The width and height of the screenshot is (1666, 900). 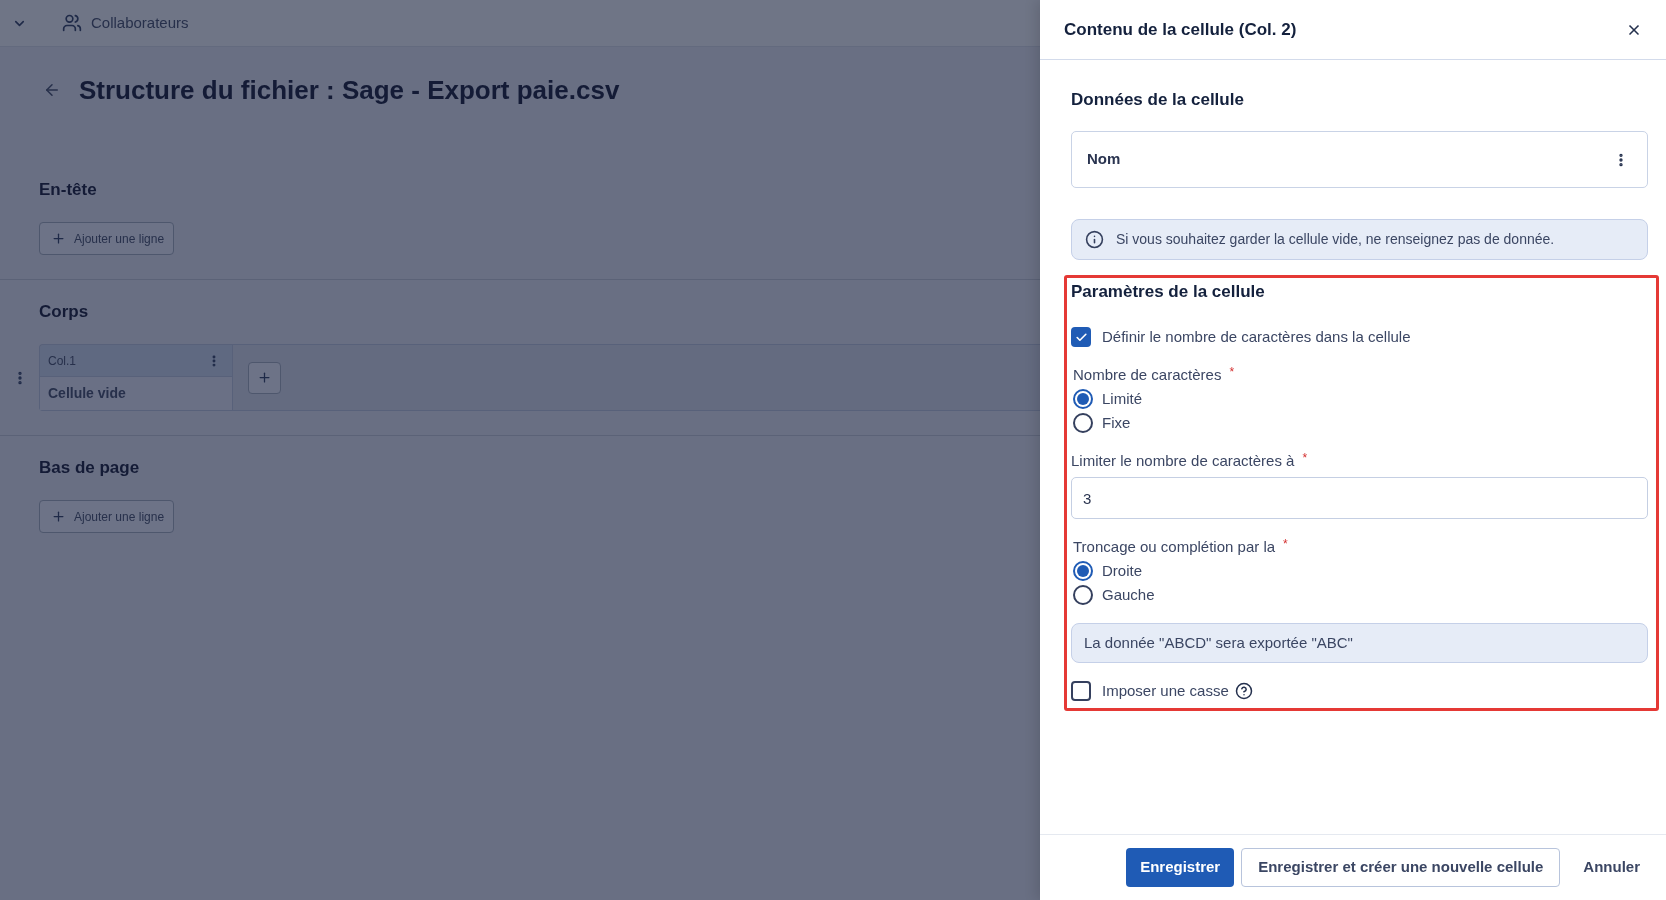 I want to click on checkbox-label: Définir le nombre de caractères dans la cellule, so click(x=1256, y=337).